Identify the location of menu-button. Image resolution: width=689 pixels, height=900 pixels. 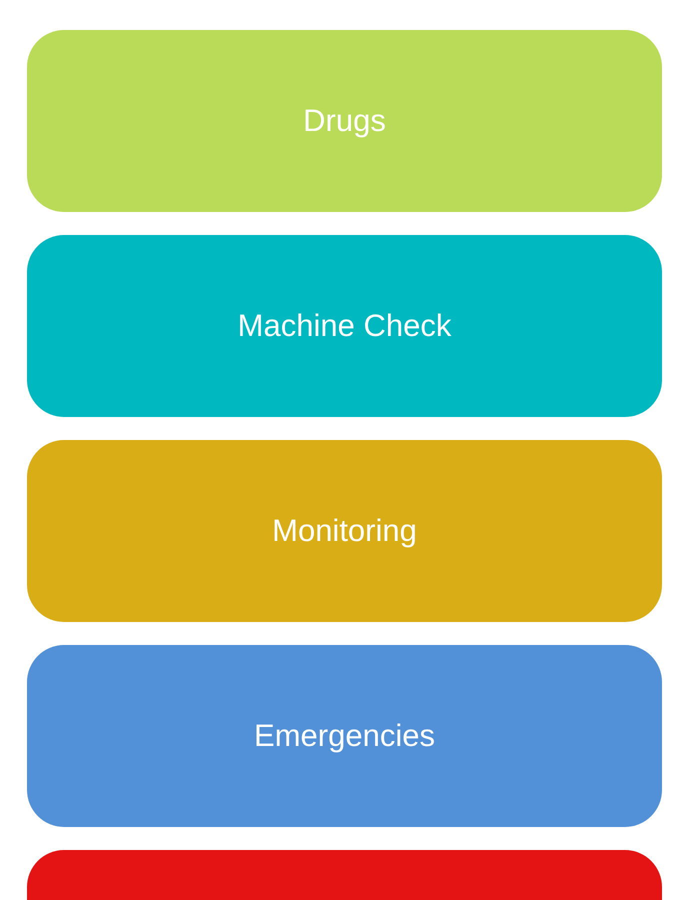
(344, 875).